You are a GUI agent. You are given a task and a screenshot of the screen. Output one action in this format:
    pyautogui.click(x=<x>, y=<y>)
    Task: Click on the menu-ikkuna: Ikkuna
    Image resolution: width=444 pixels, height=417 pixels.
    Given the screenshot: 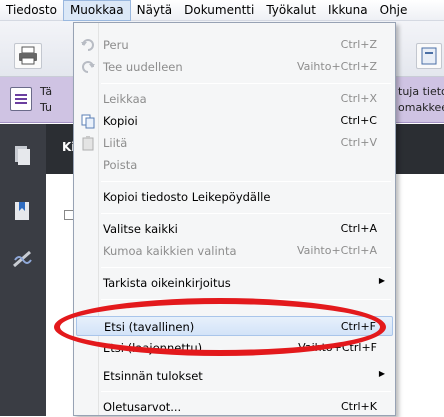 What is the action you would take?
    pyautogui.click(x=348, y=10)
    